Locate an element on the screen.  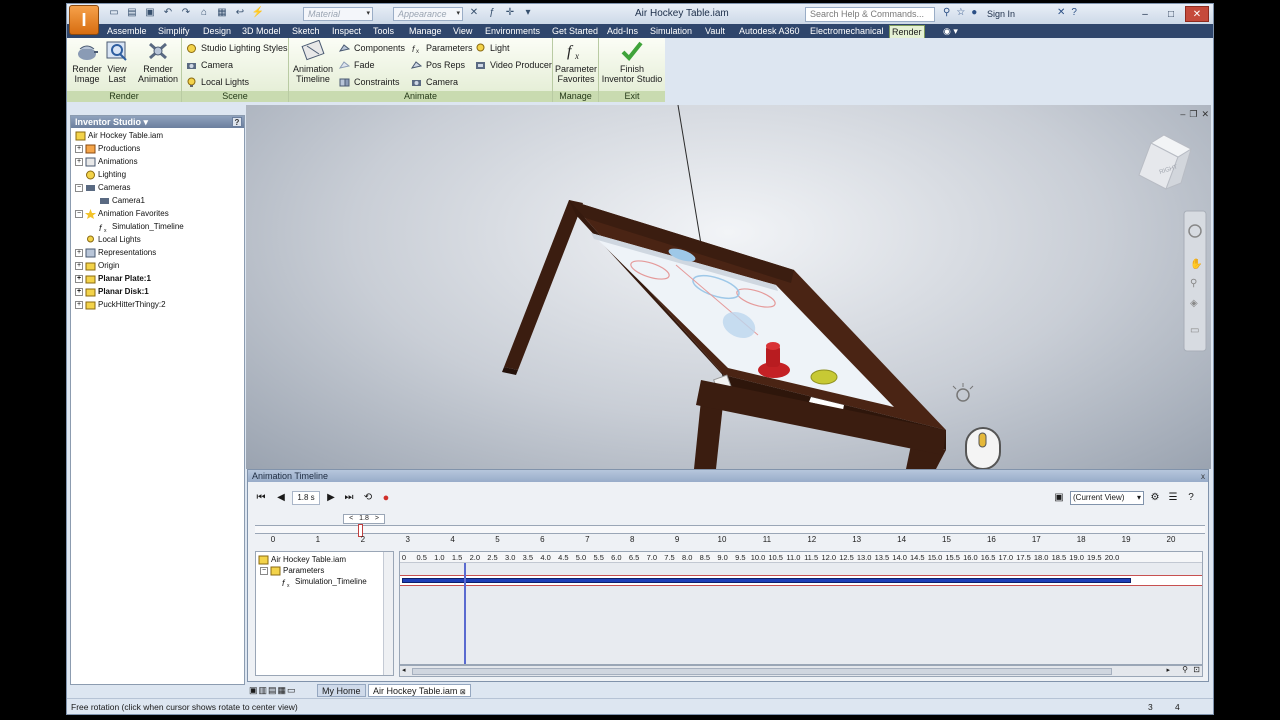
save-icon: ▣ is located at coordinates (150, 13).